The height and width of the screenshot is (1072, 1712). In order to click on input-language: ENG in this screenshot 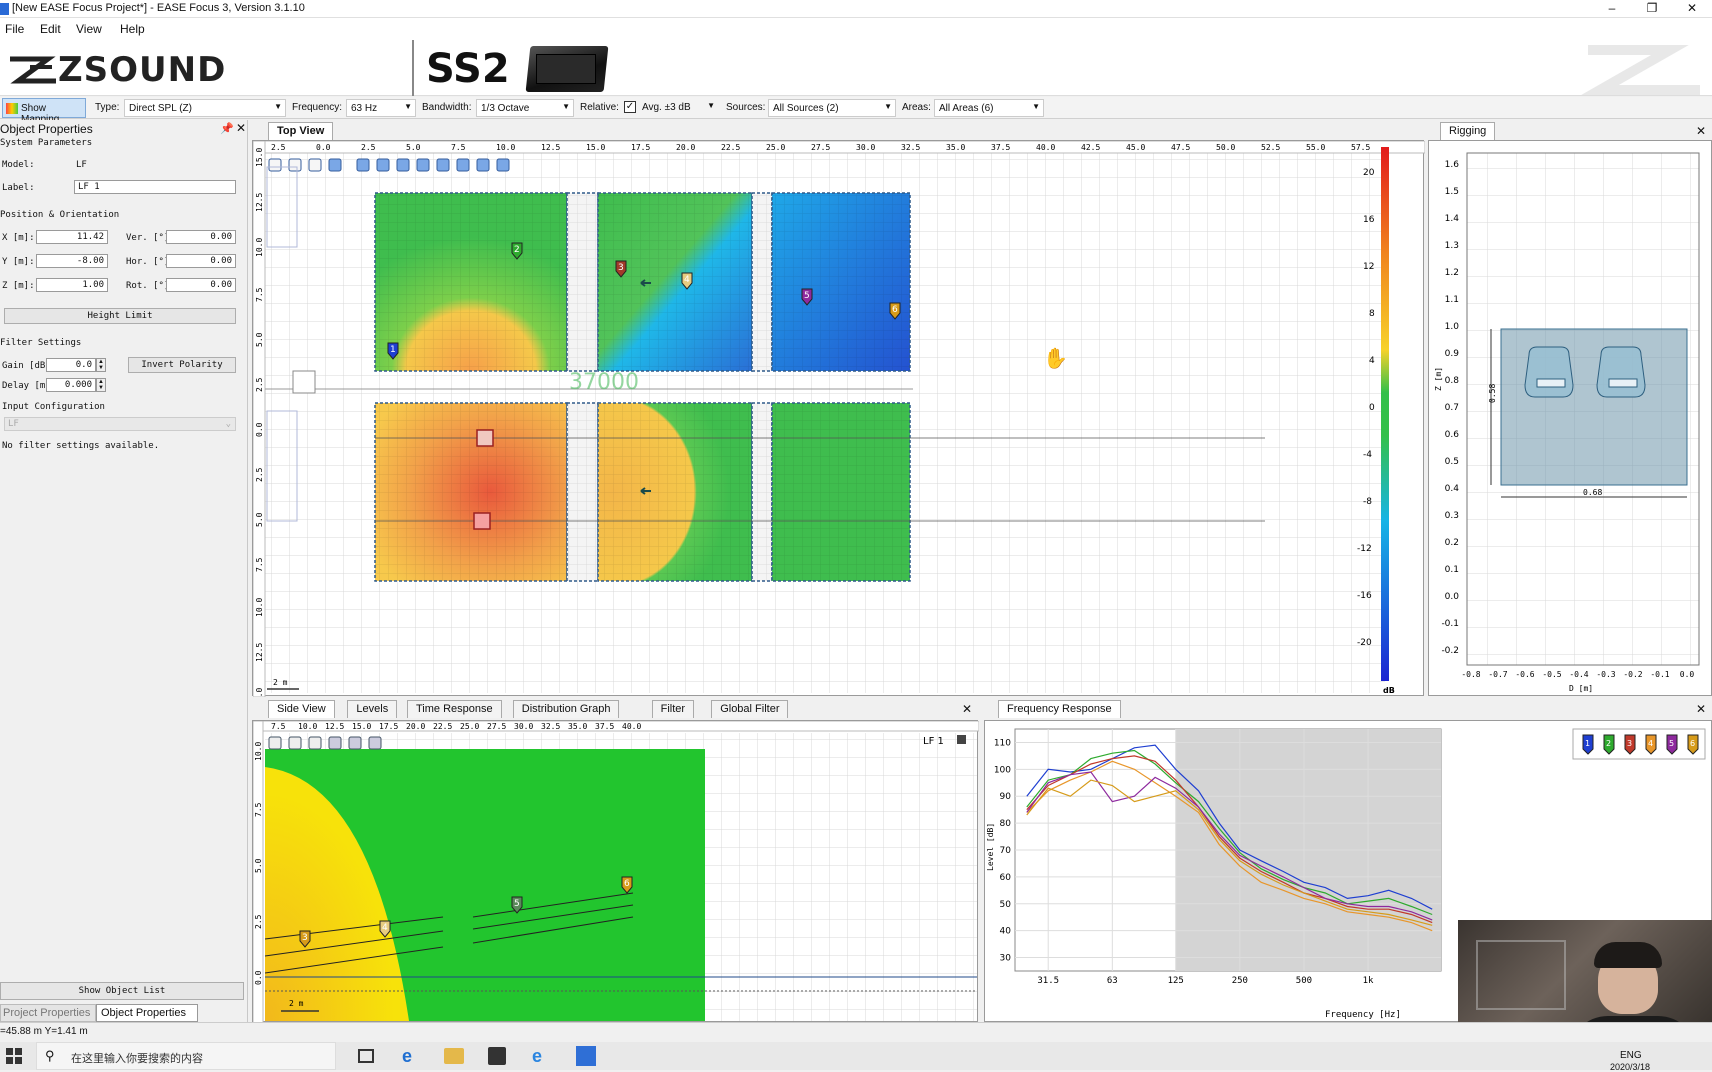, I will do `click(1631, 1055)`.